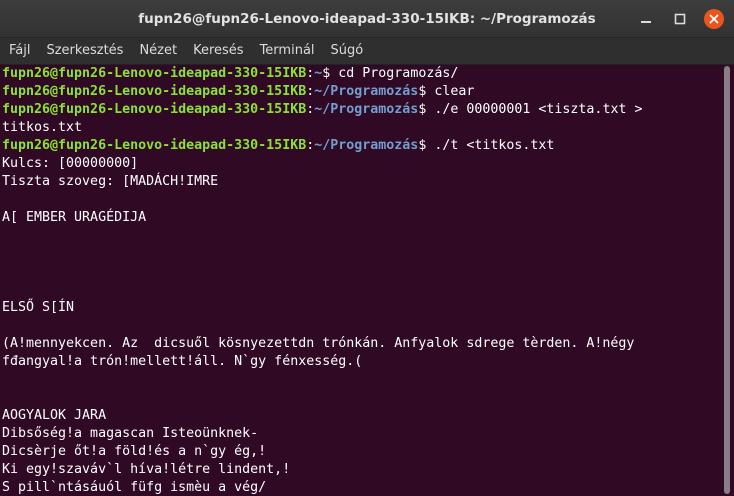  What do you see at coordinates (646, 19) in the screenshot?
I see `minimize-button` at bounding box center [646, 19].